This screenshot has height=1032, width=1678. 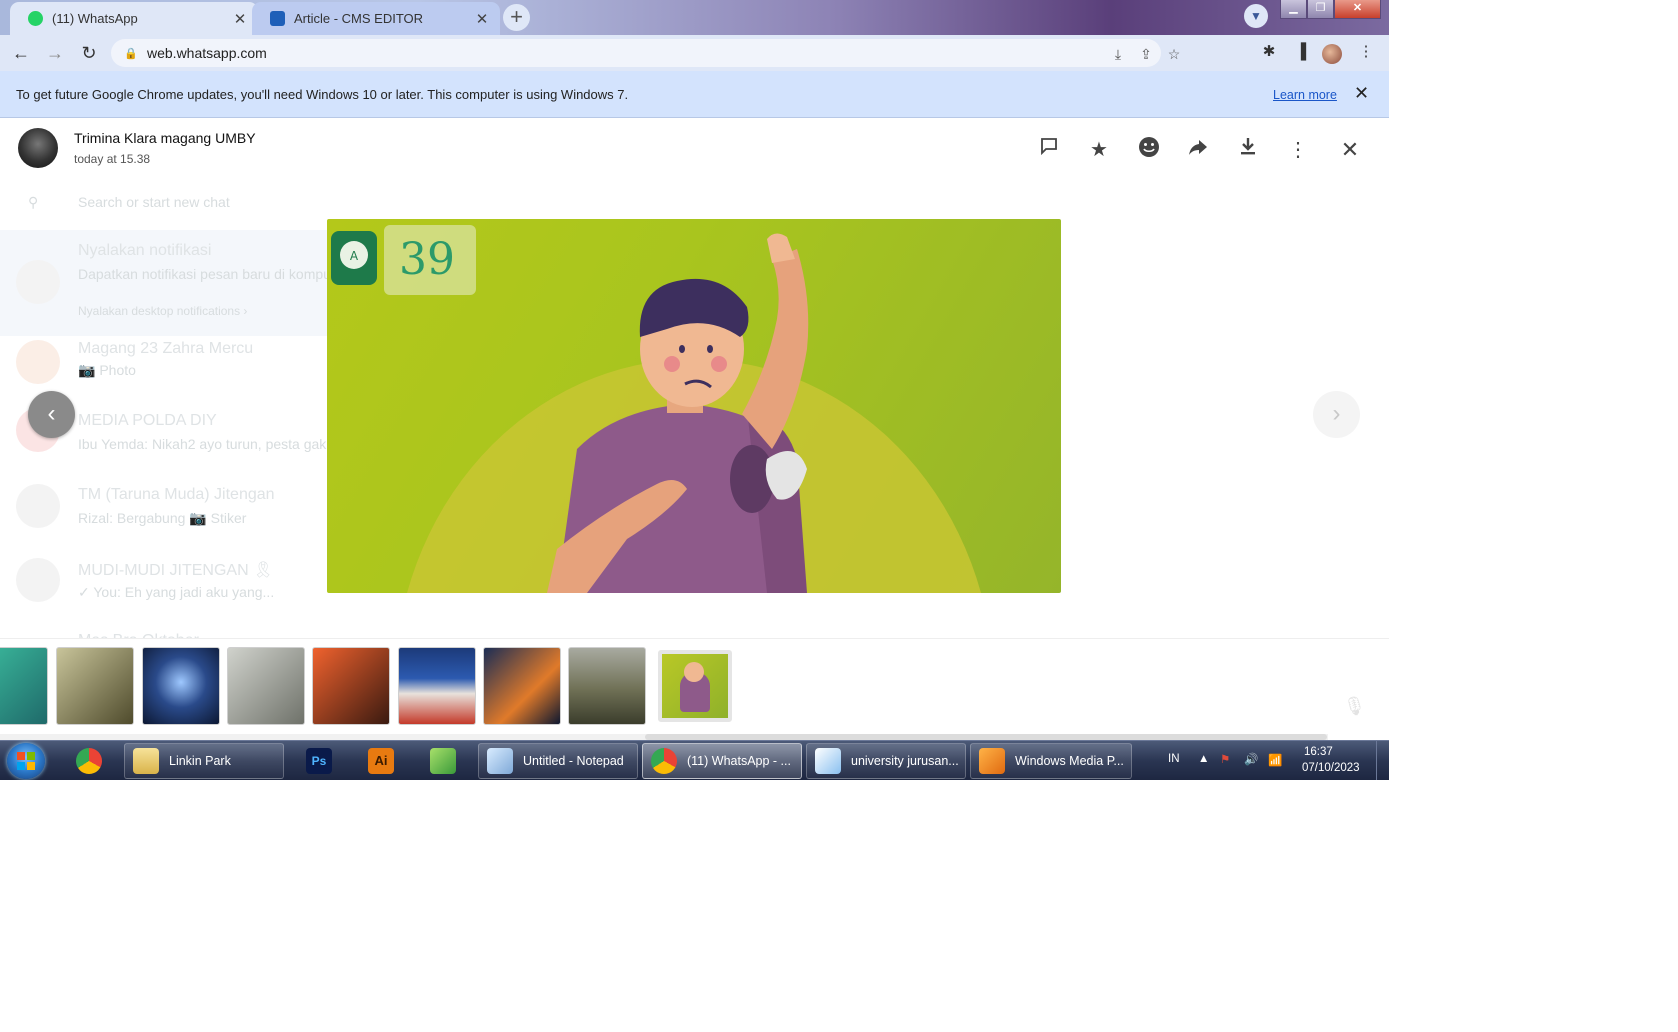 I want to click on reply-icon, so click(x=1049, y=147).